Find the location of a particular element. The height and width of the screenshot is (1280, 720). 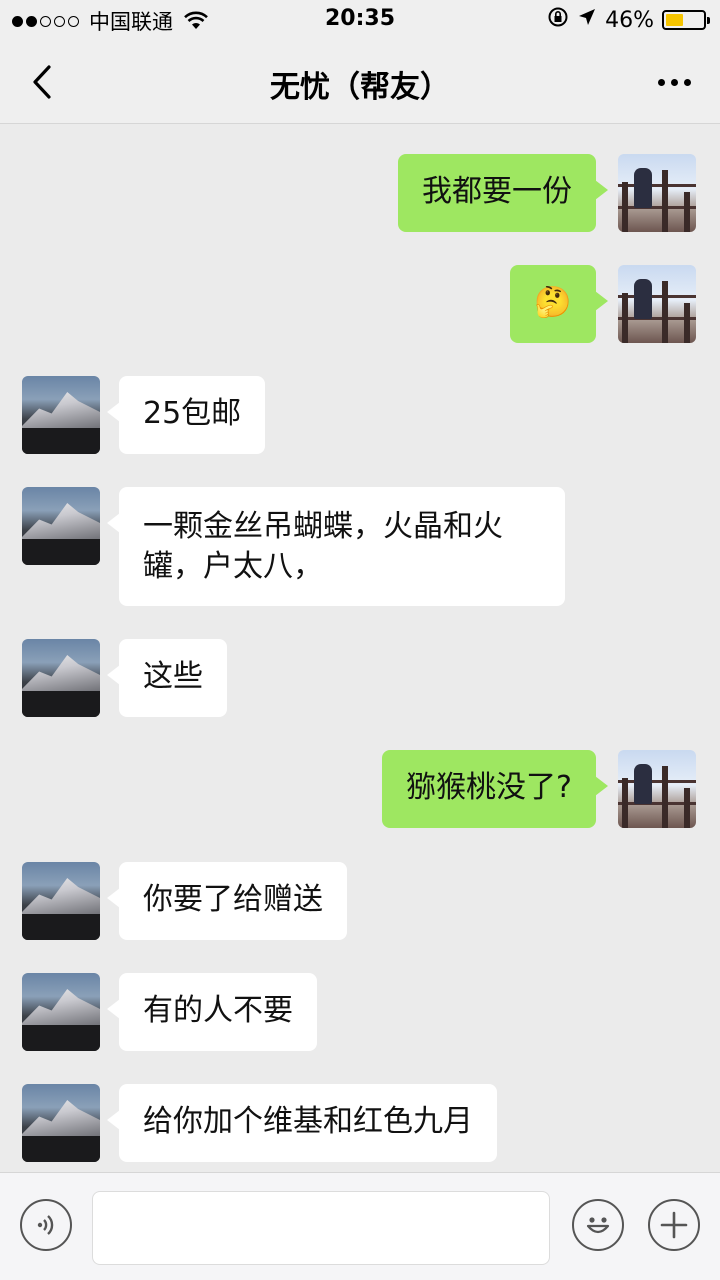

message-bubble-theirs: 有的人不要 is located at coordinates (212, 1012).